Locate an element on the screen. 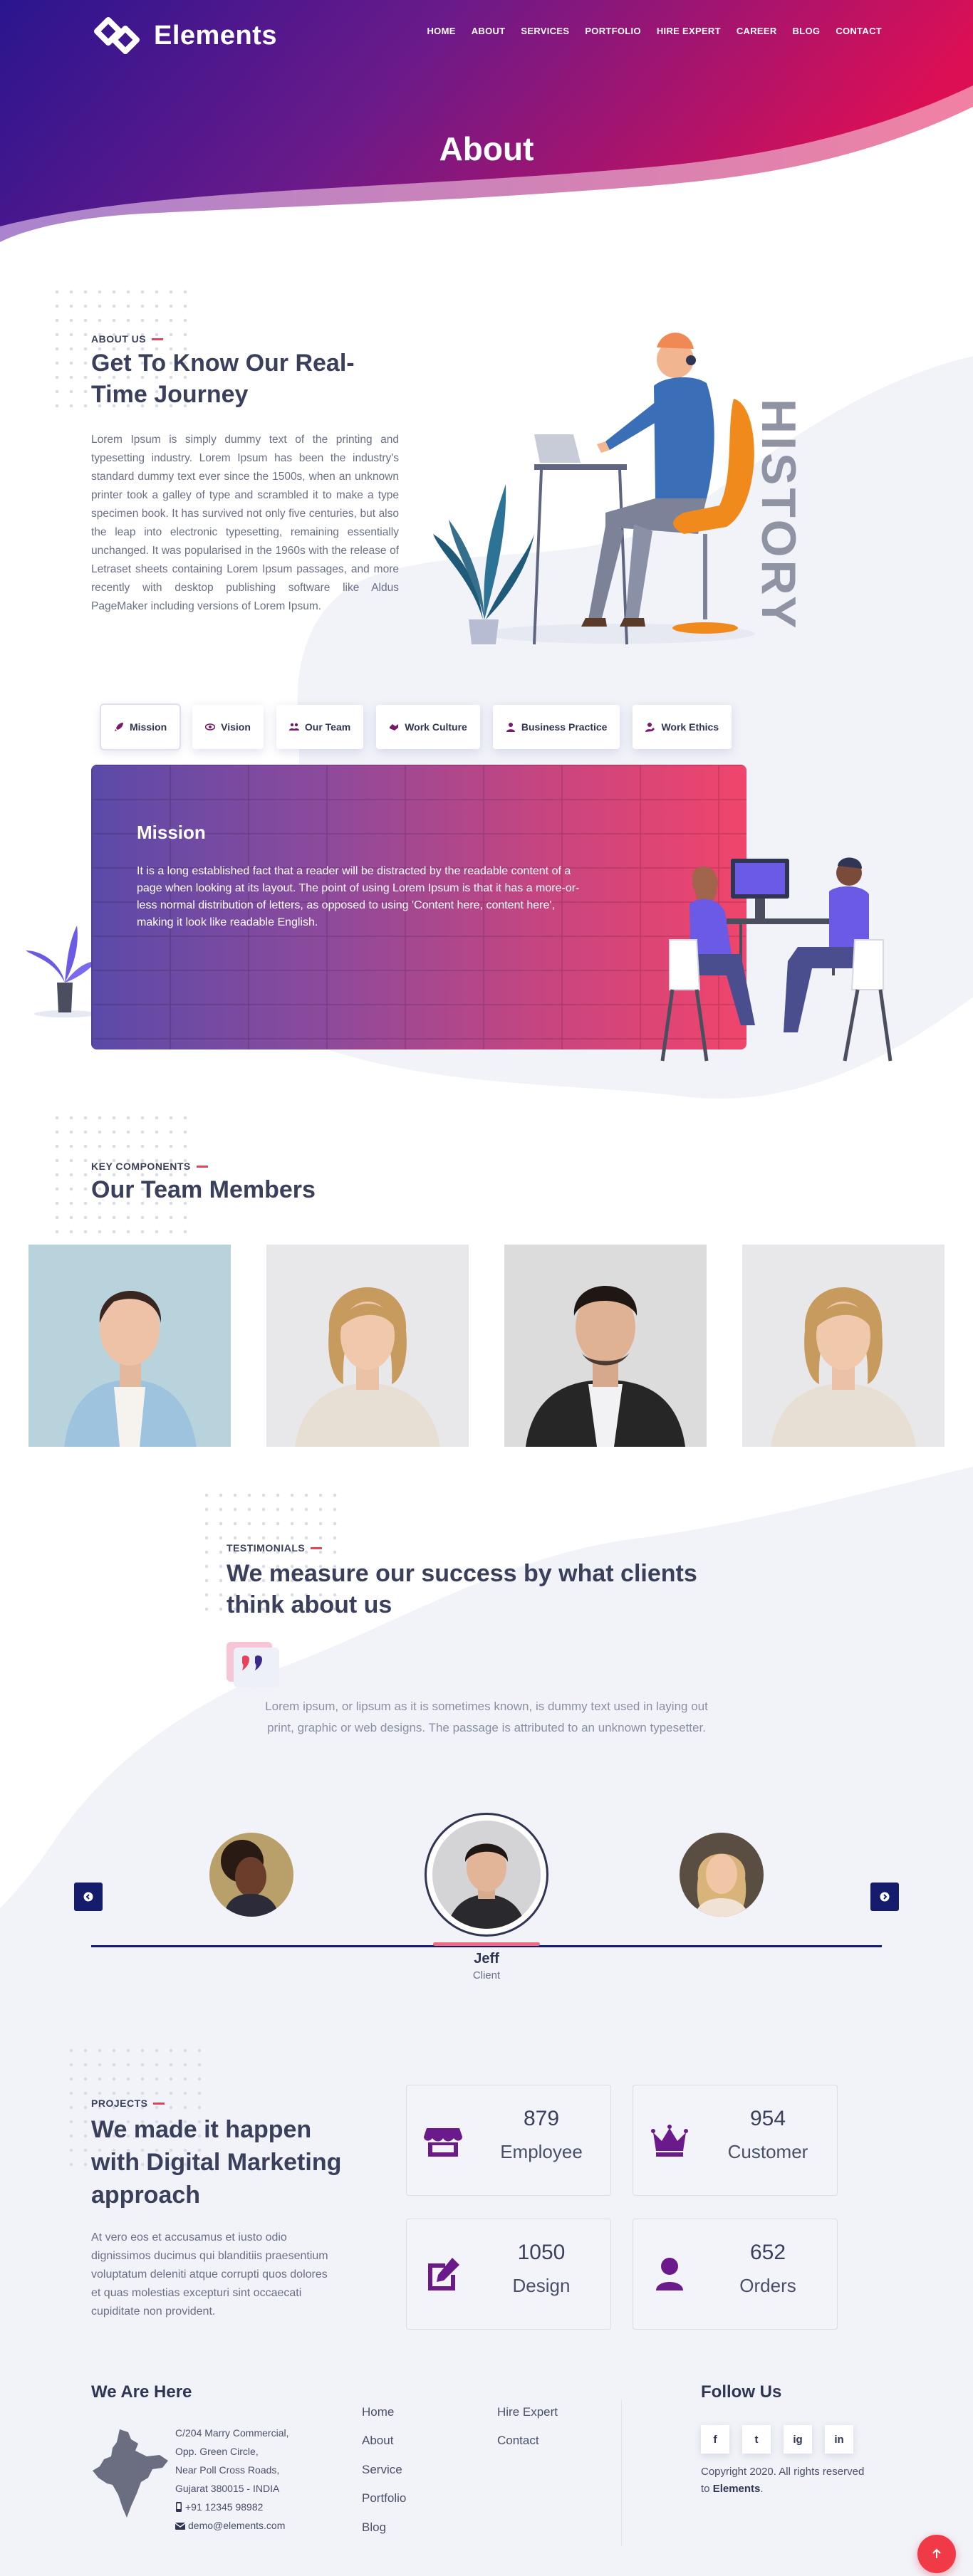 The width and height of the screenshot is (973, 2576). stat-label: Employee is located at coordinates (541, 2151).